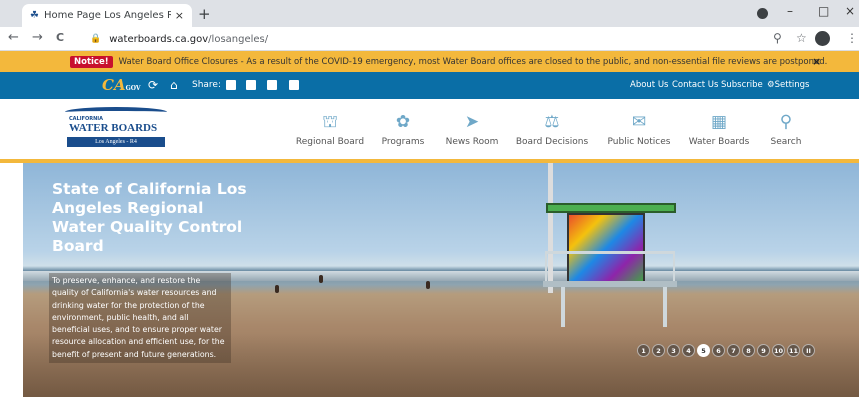  I want to click on browser-tab: ☘ Home Page Los Angeles Regiona ×, so click(107, 15).